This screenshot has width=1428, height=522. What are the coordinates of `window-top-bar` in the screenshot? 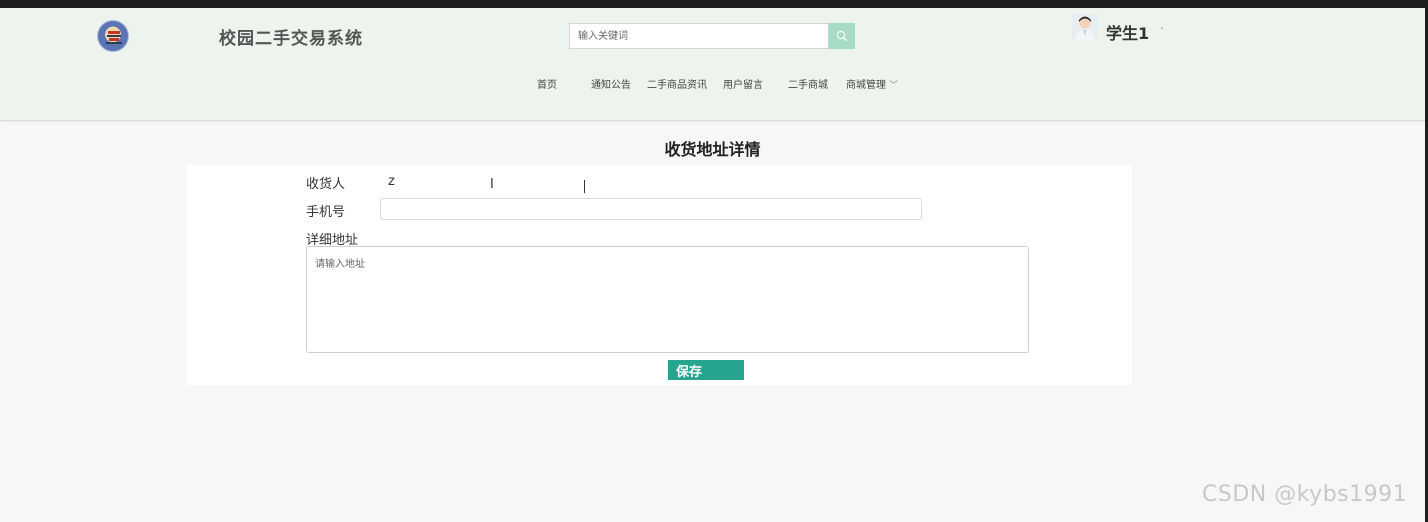 It's located at (714, 4).